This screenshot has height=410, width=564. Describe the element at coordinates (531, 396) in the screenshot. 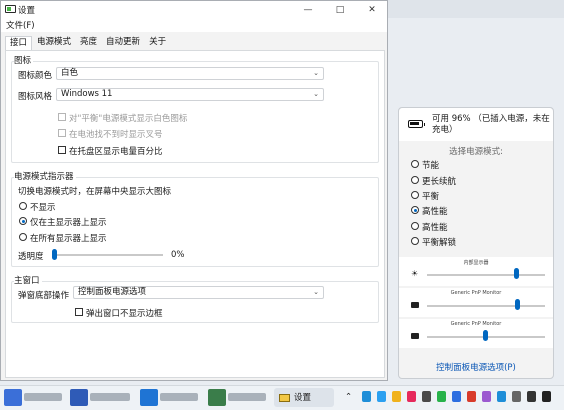

I see `volume-icon` at that location.